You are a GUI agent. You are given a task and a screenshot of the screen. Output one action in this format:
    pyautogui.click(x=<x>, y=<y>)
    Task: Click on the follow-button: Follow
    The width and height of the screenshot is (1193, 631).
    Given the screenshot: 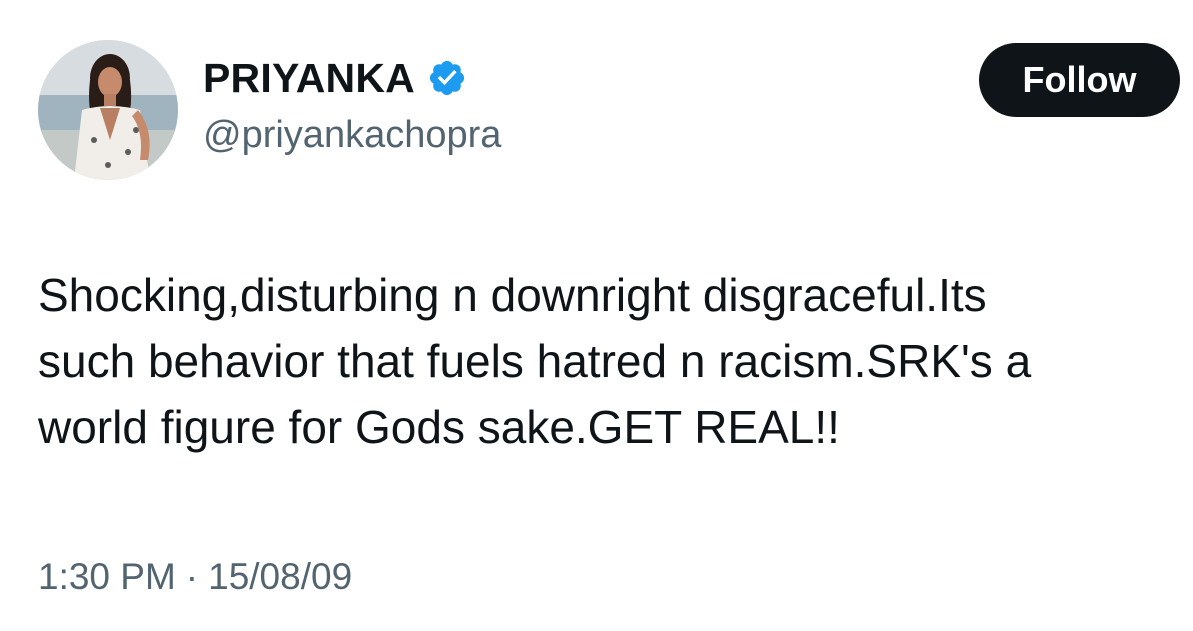 What is the action you would take?
    pyautogui.click(x=1079, y=80)
    